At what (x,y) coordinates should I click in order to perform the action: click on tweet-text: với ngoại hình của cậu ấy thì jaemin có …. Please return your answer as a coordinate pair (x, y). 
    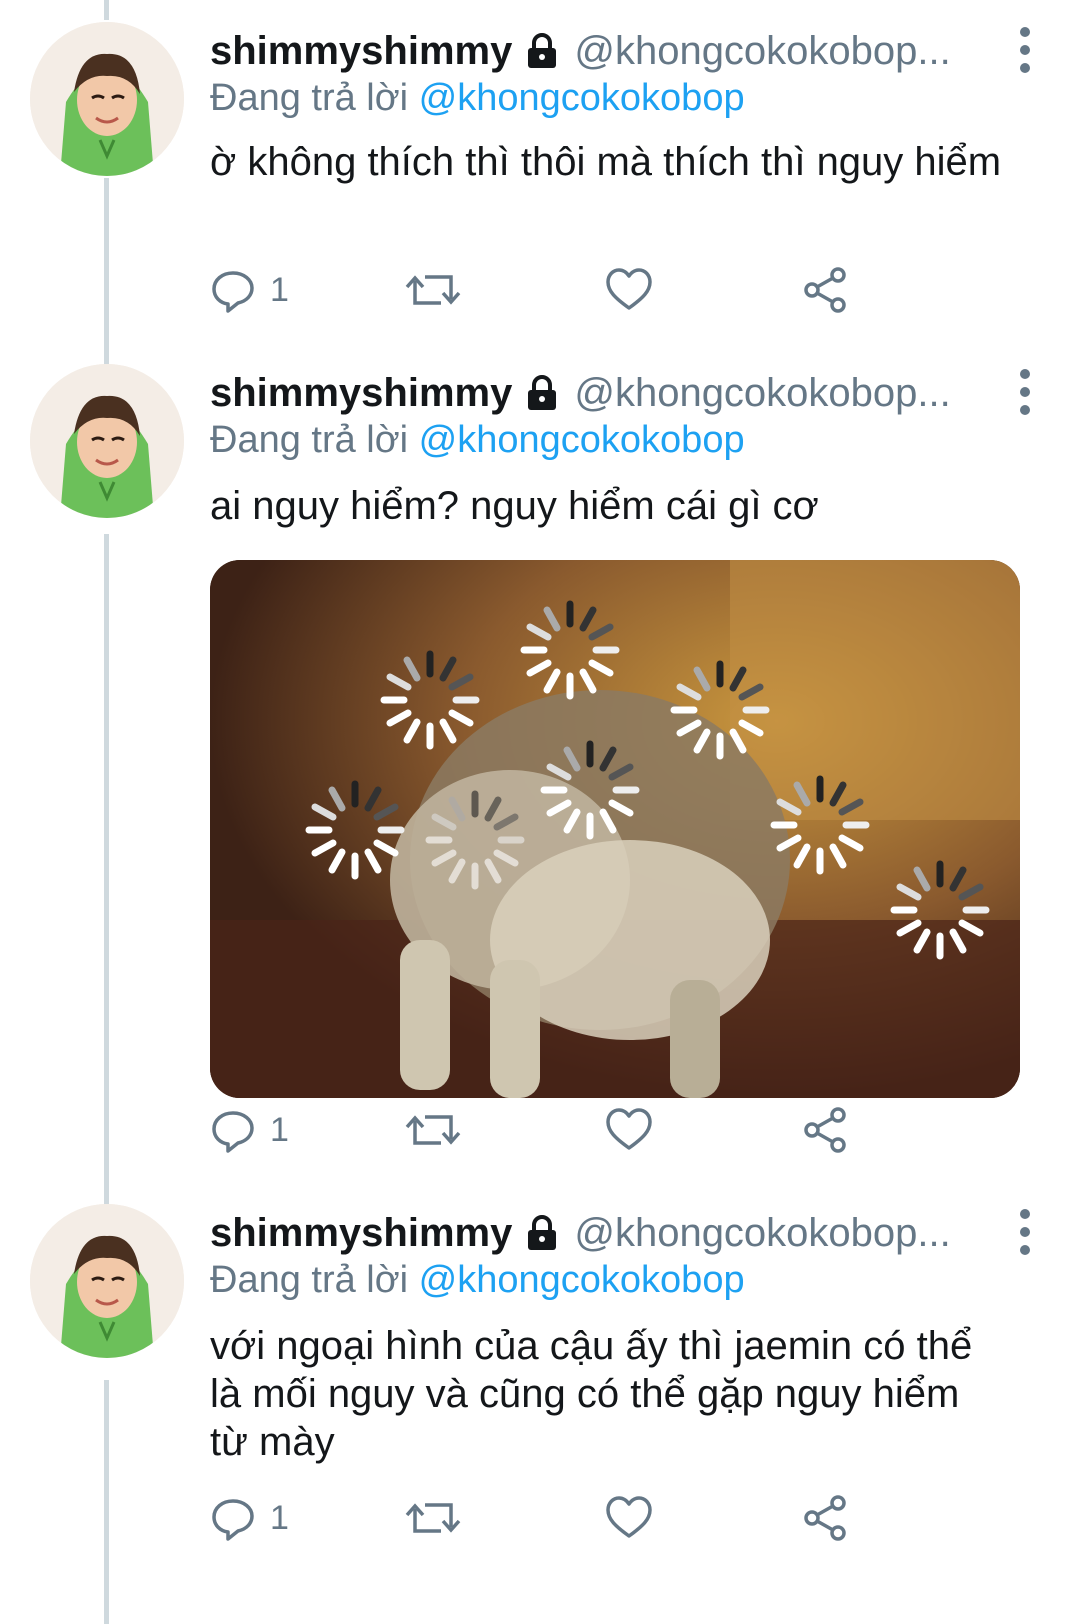
    Looking at the image, I should click on (591, 1394).